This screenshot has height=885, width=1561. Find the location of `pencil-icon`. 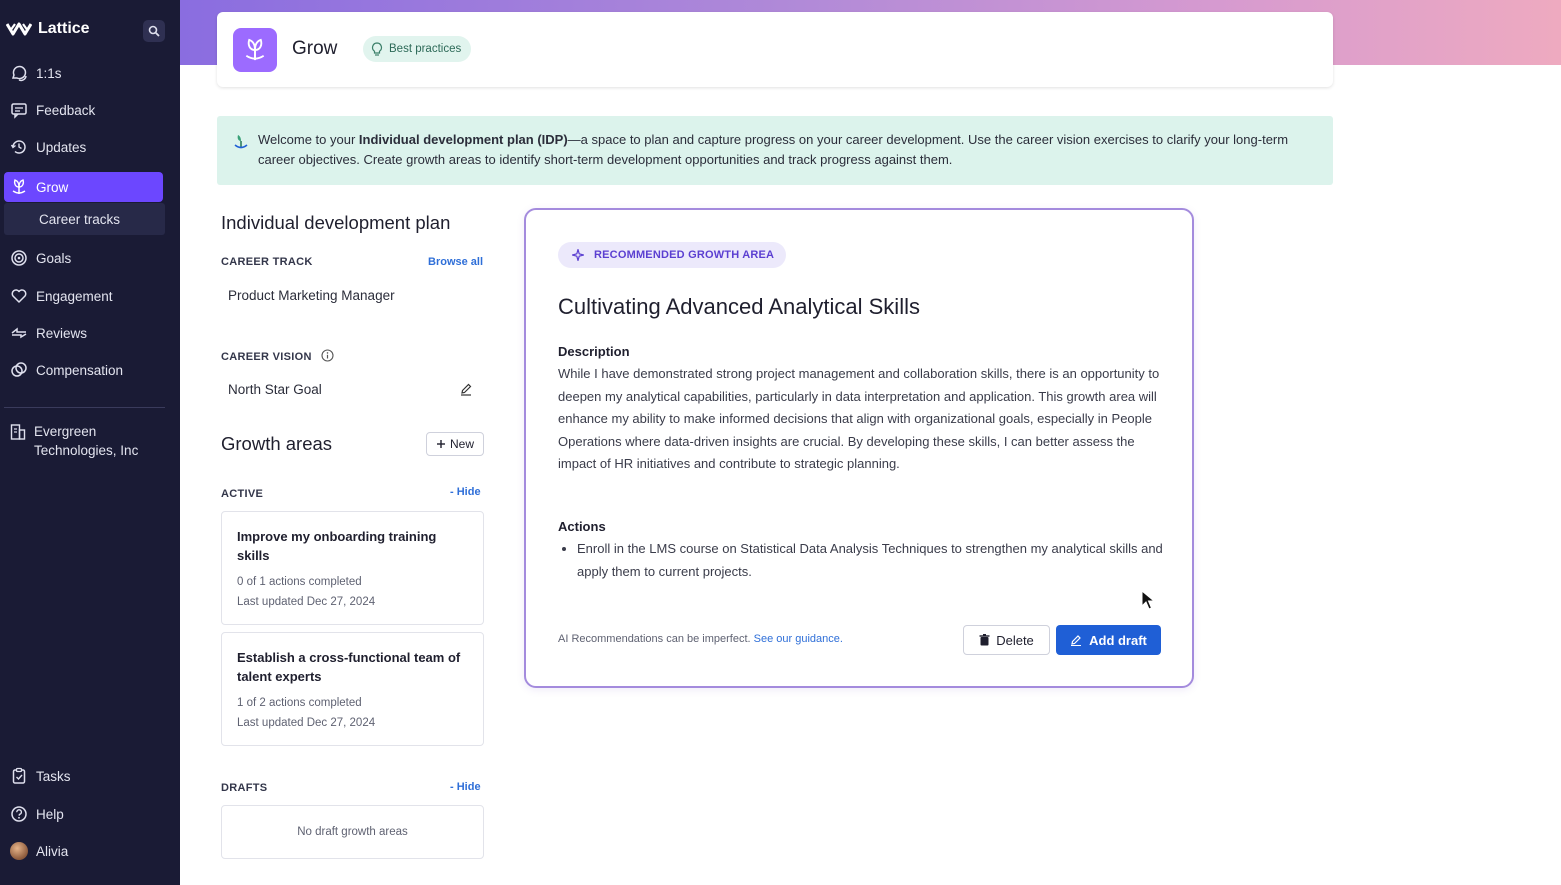

pencil-icon is located at coordinates (1076, 640).